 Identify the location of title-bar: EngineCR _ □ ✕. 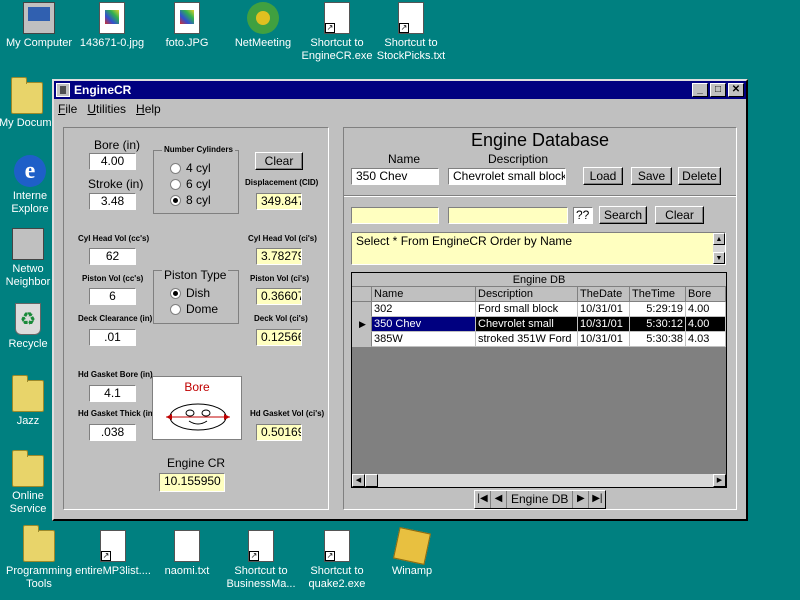
(400, 90).